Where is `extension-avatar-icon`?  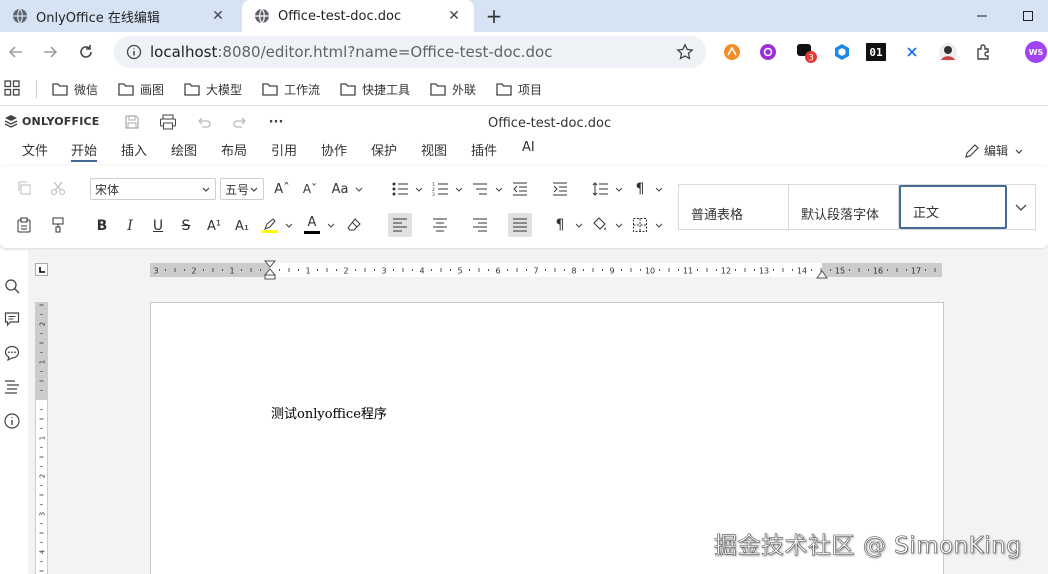
extension-avatar-icon is located at coordinates (948, 52).